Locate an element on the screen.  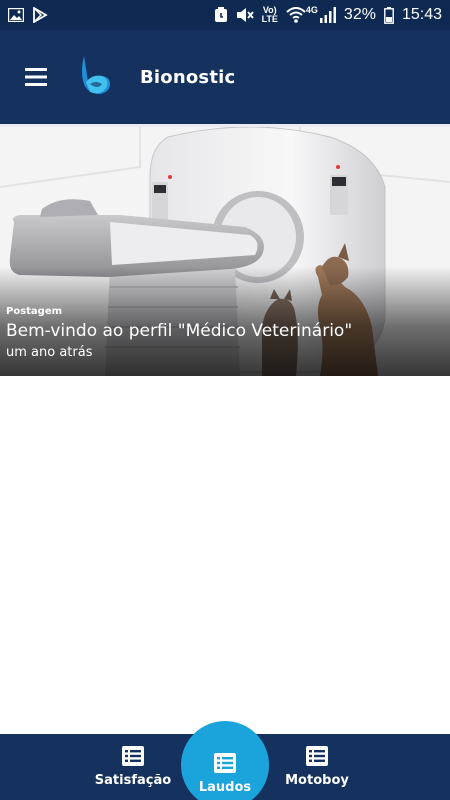
bionostic-logo is located at coordinates (96, 75).